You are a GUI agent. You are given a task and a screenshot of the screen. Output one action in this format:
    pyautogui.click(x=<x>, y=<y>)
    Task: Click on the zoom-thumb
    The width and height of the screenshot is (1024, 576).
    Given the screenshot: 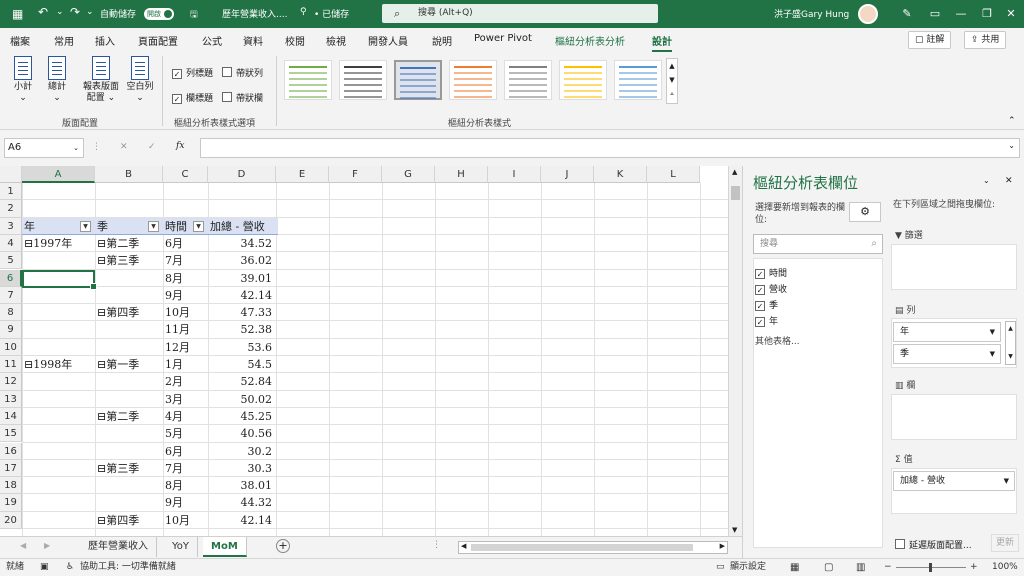 What is the action you would take?
    pyautogui.click(x=930, y=567)
    